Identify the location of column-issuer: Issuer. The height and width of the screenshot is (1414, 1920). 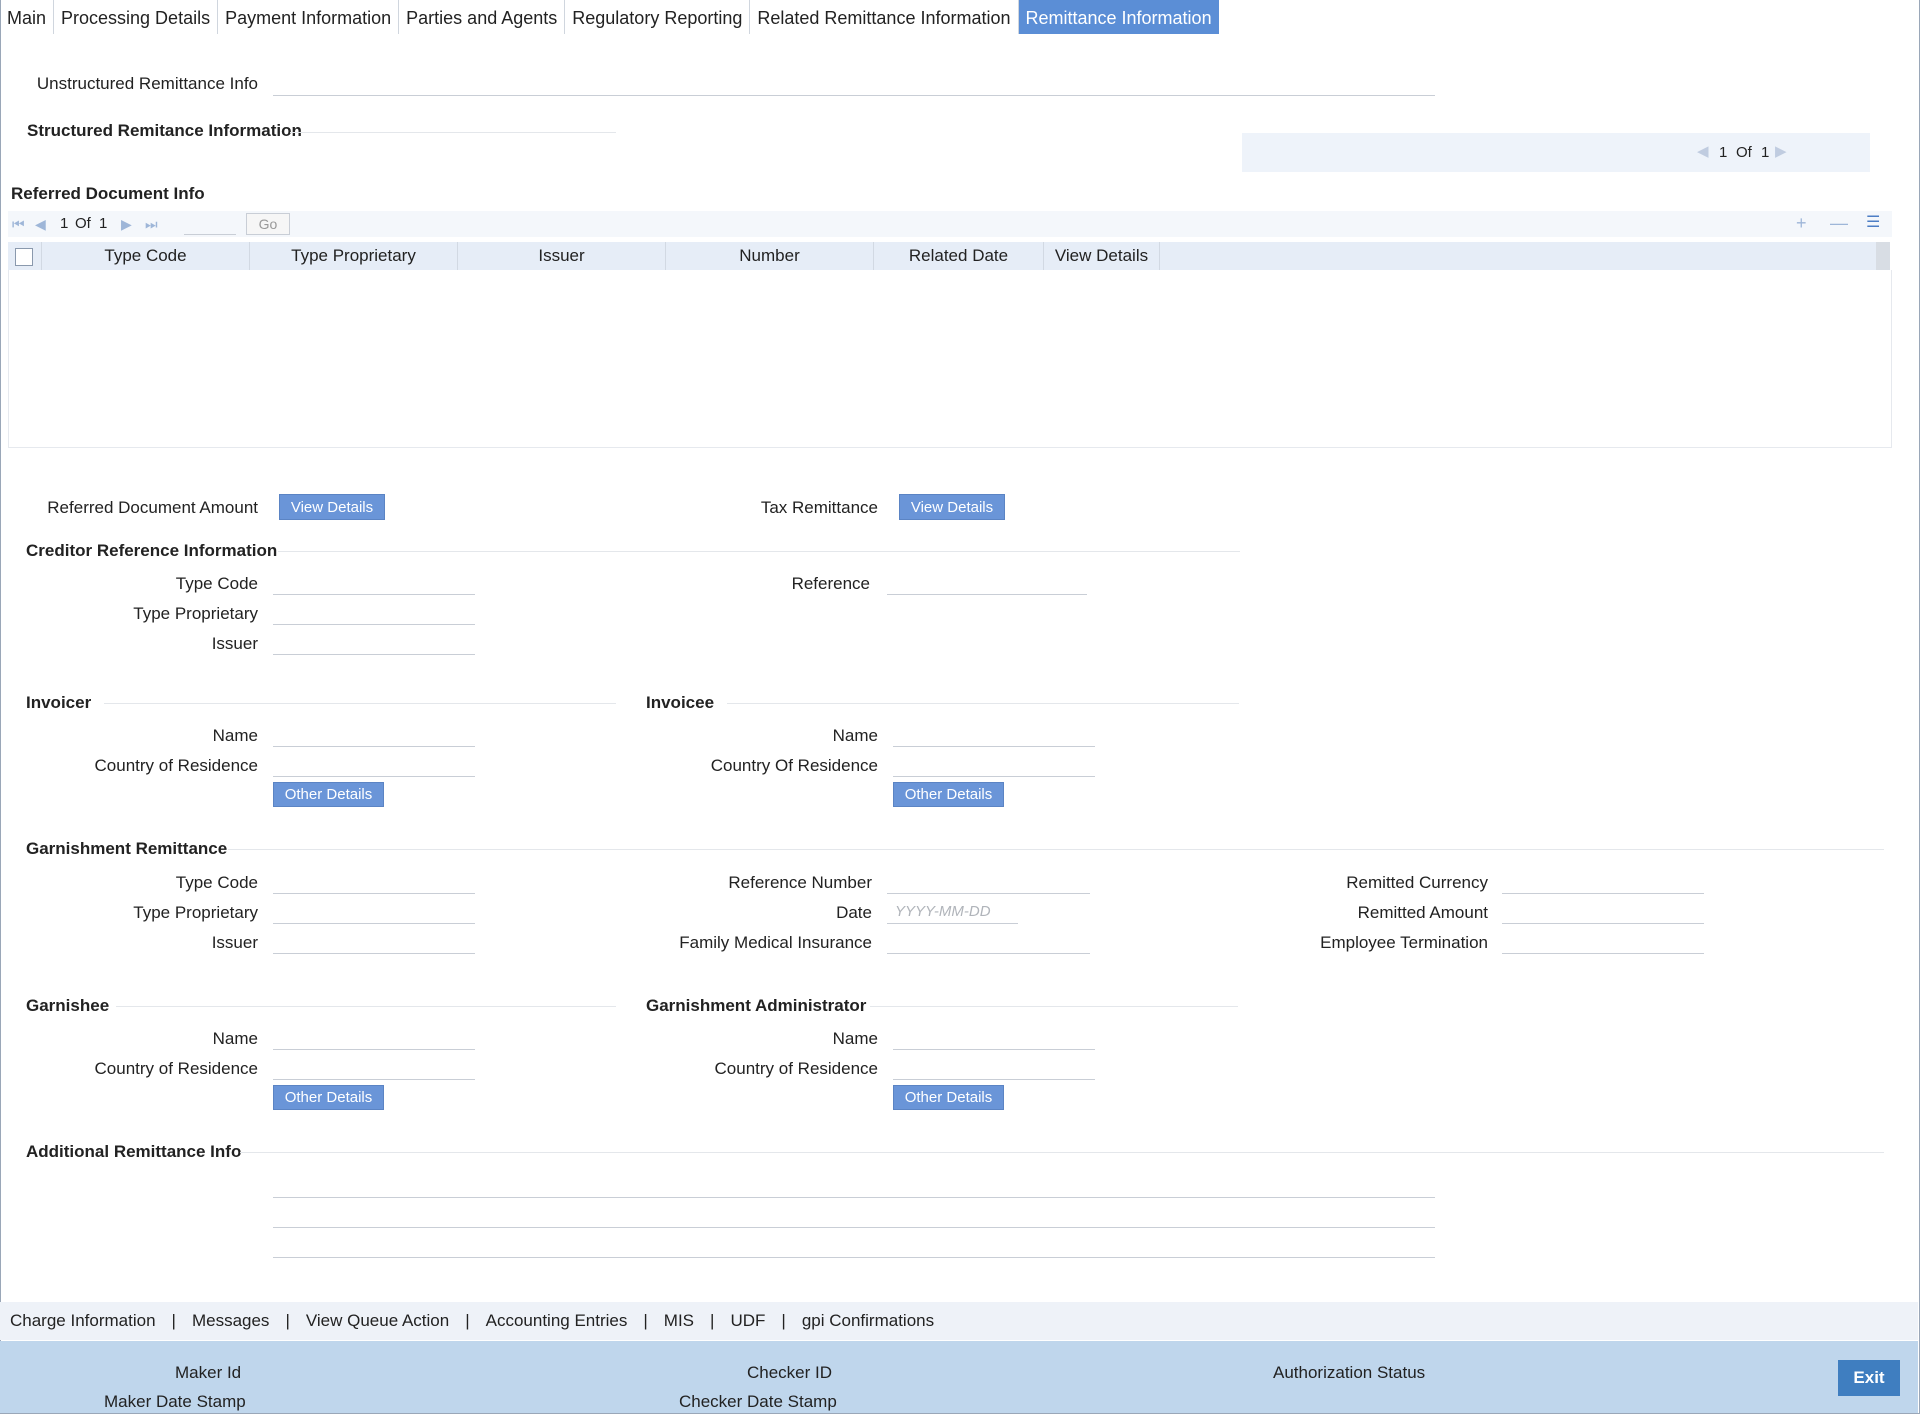
(562, 256).